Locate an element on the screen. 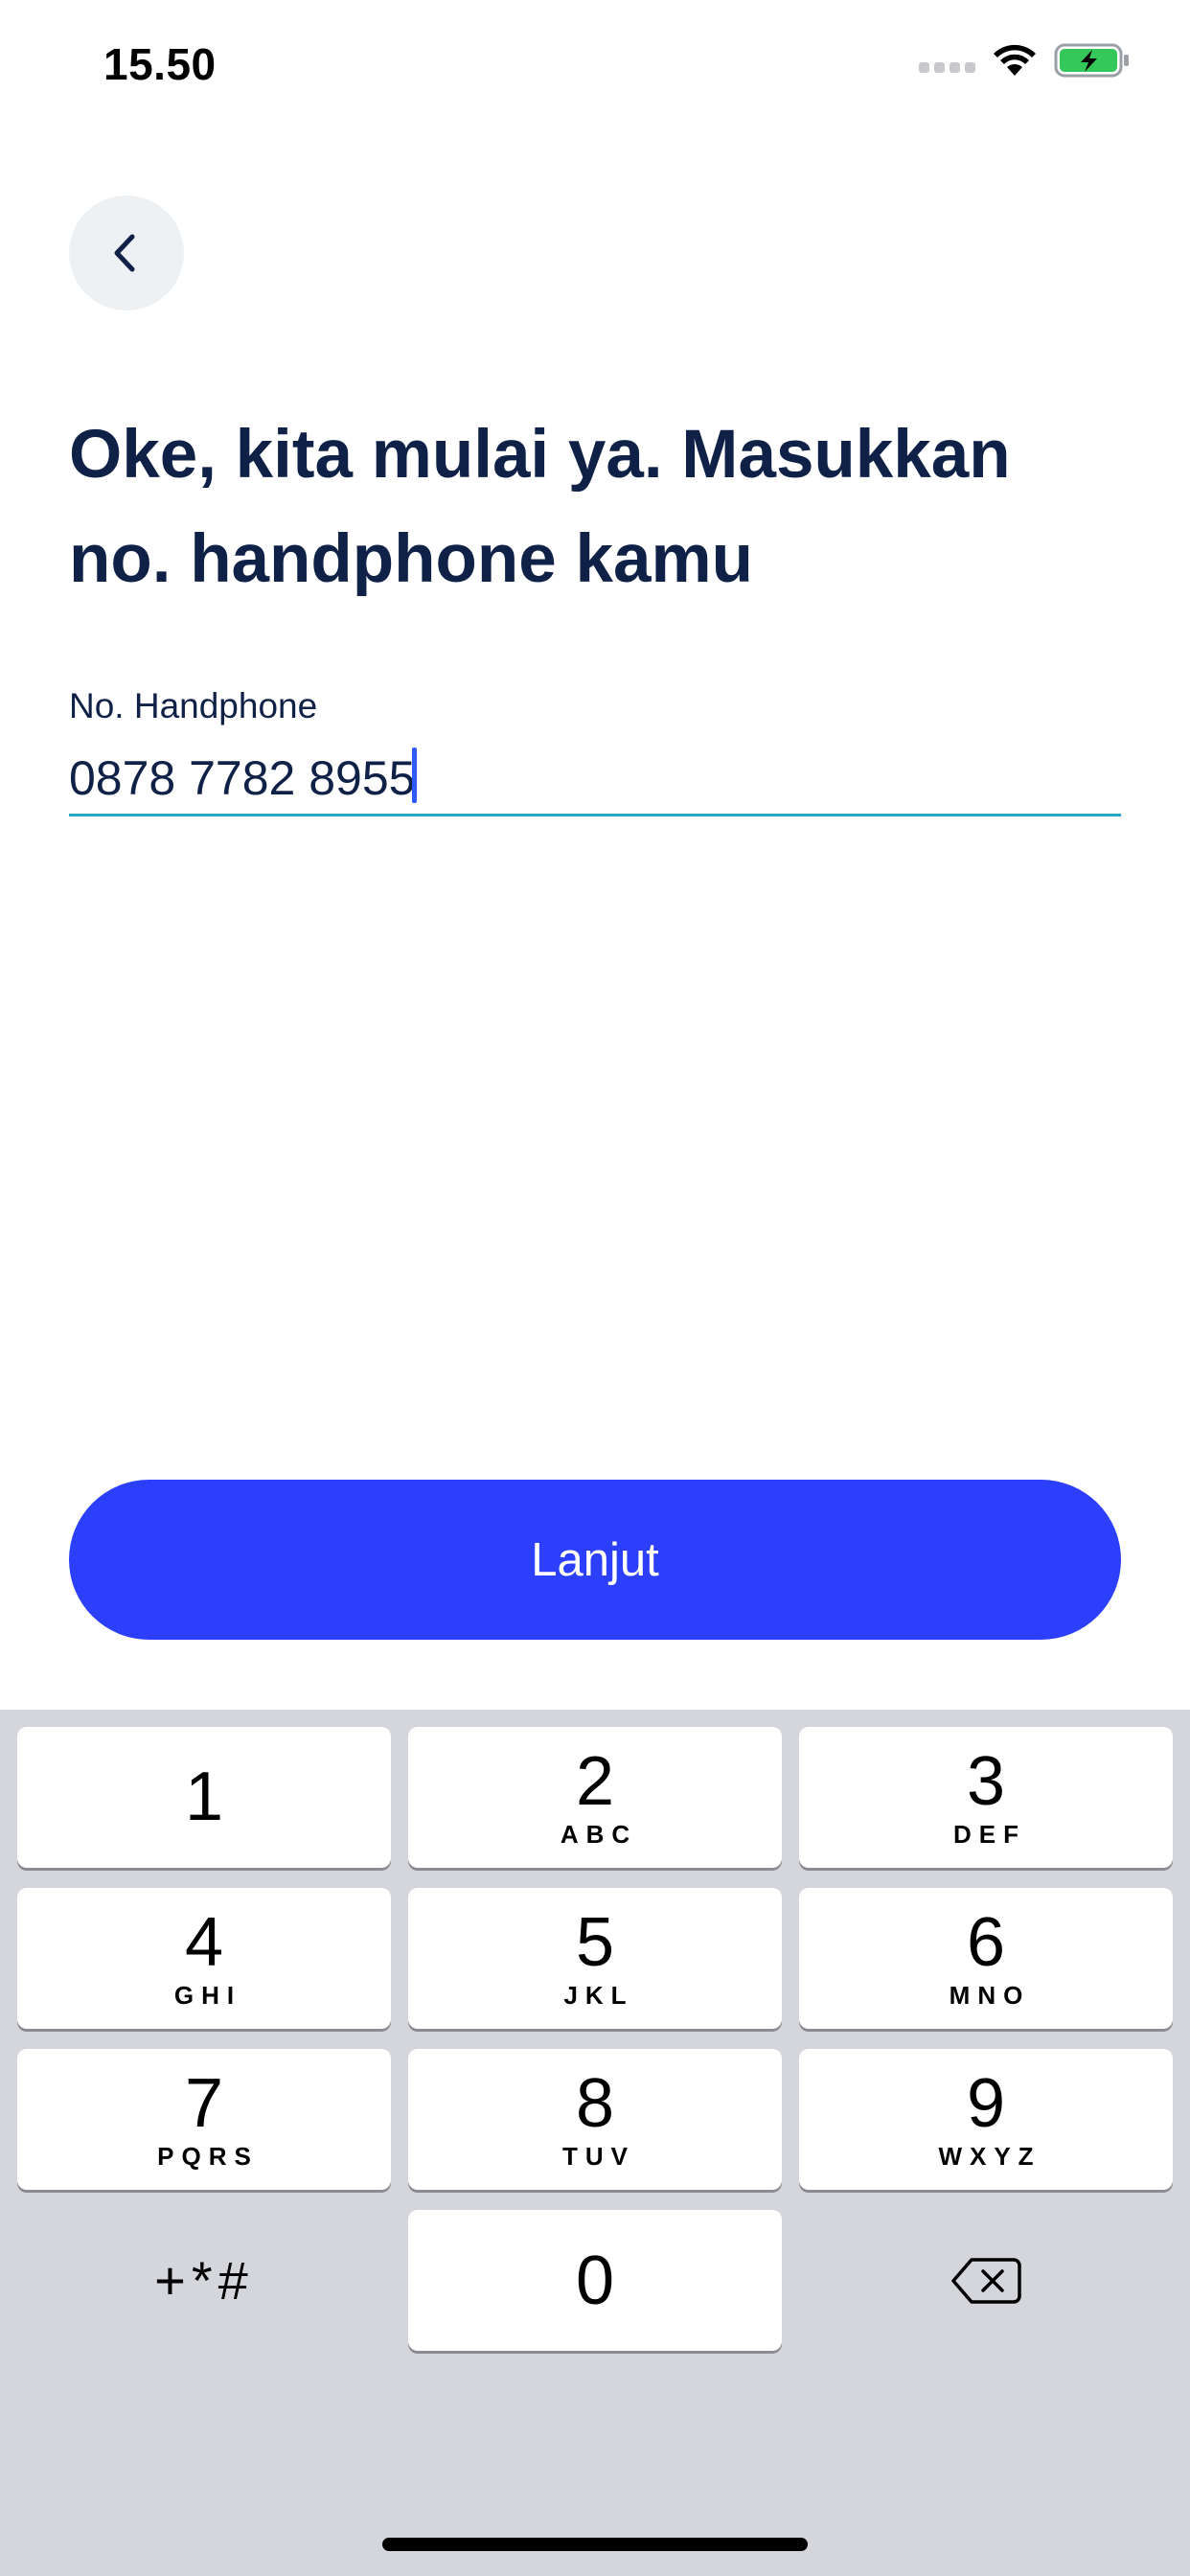 The width and height of the screenshot is (1190, 2576). page-title-line-1: Oke, kita mulai ya. Masukkan is located at coordinates (540, 455).